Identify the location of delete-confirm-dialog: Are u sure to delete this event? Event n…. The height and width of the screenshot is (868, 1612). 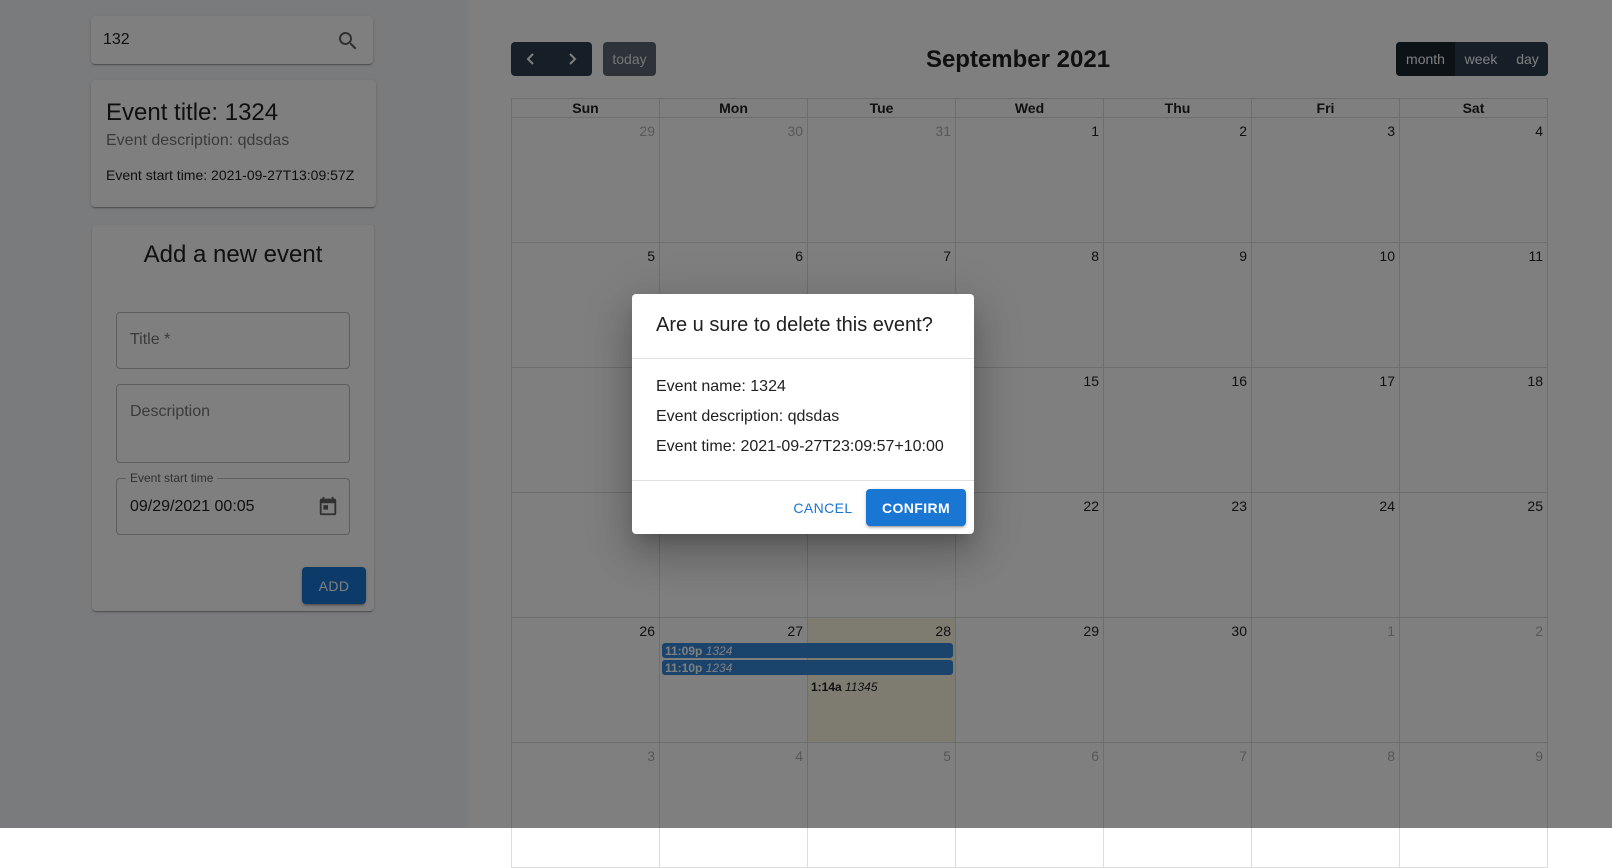
(803, 414).